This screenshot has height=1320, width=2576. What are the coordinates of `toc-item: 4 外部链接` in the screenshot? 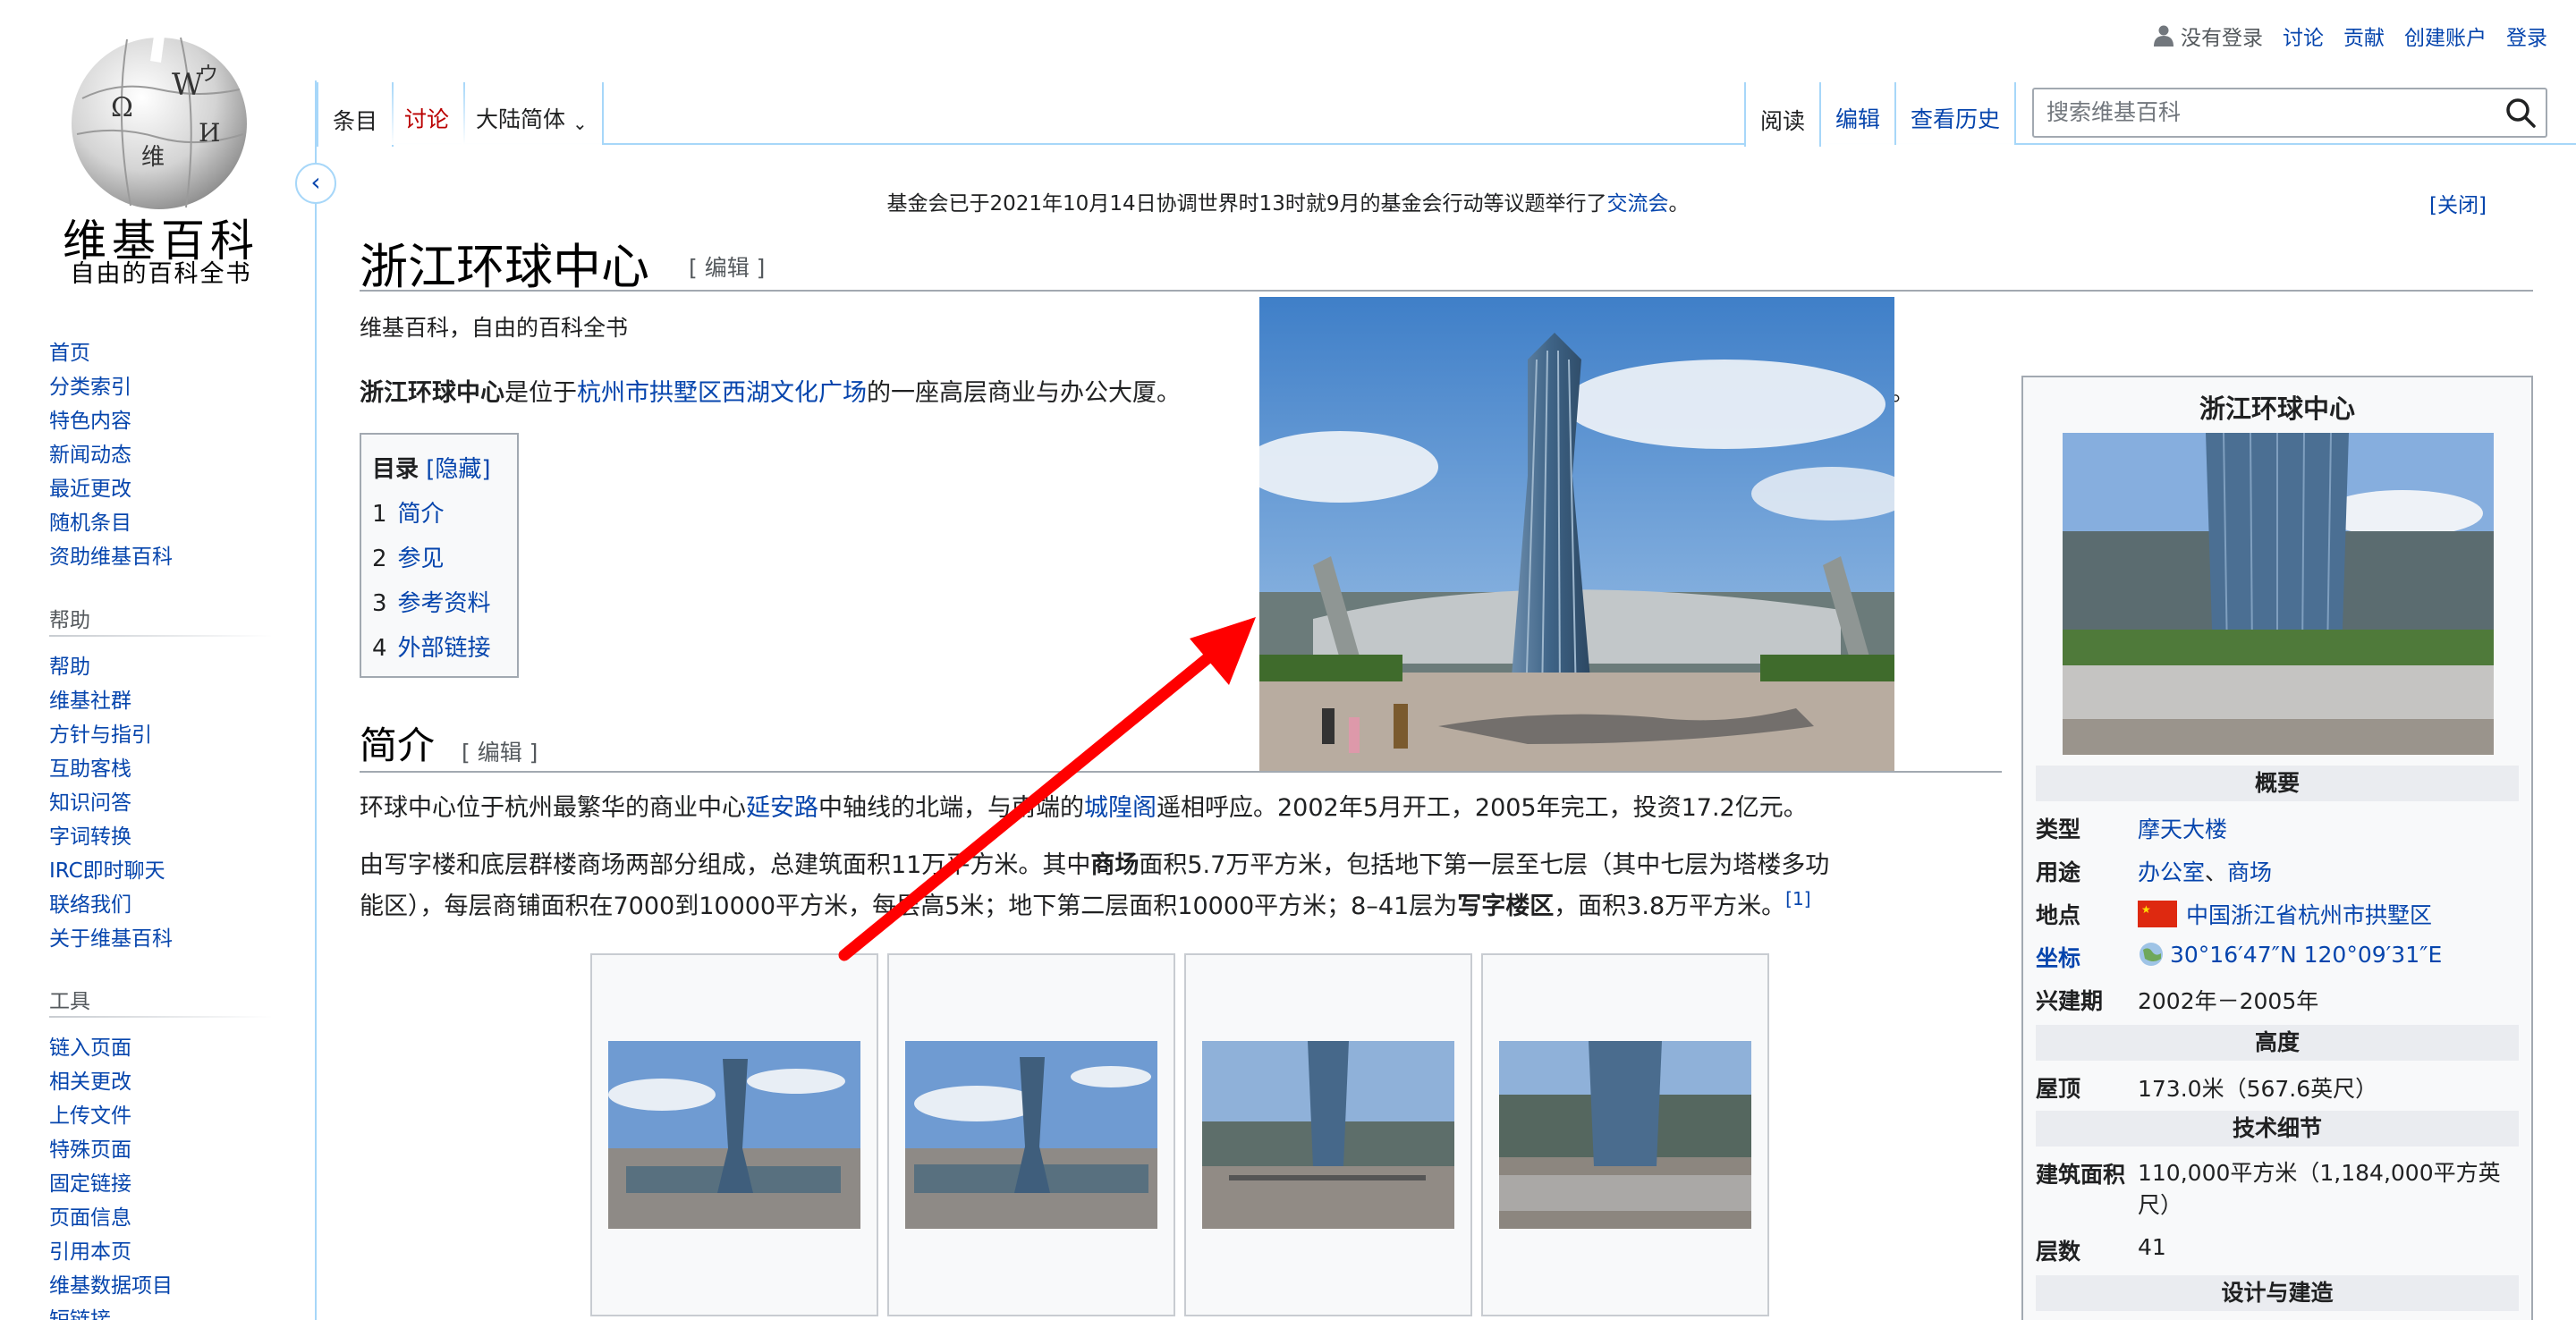 It's located at (439, 646).